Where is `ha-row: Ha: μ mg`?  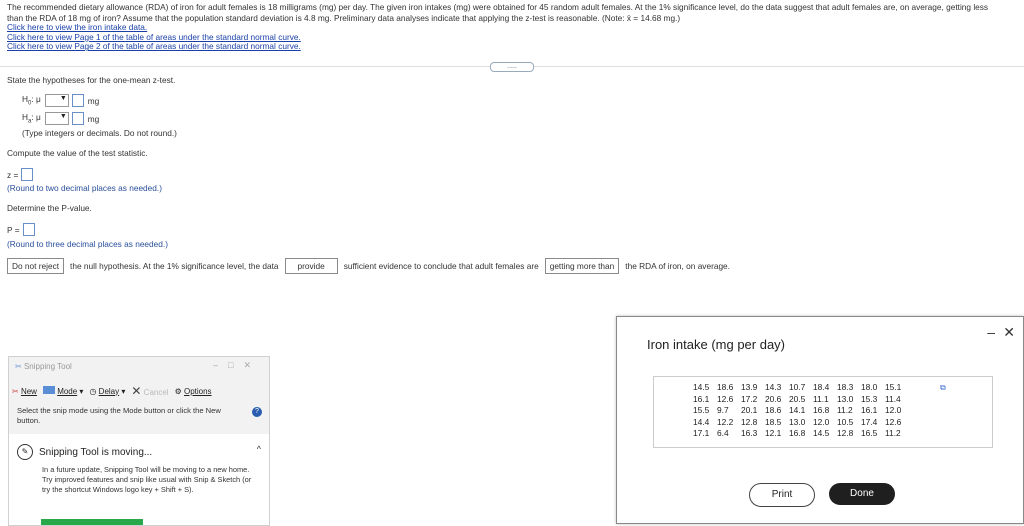 ha-row: Ha: μ mg is located at coordinates (60, 118).